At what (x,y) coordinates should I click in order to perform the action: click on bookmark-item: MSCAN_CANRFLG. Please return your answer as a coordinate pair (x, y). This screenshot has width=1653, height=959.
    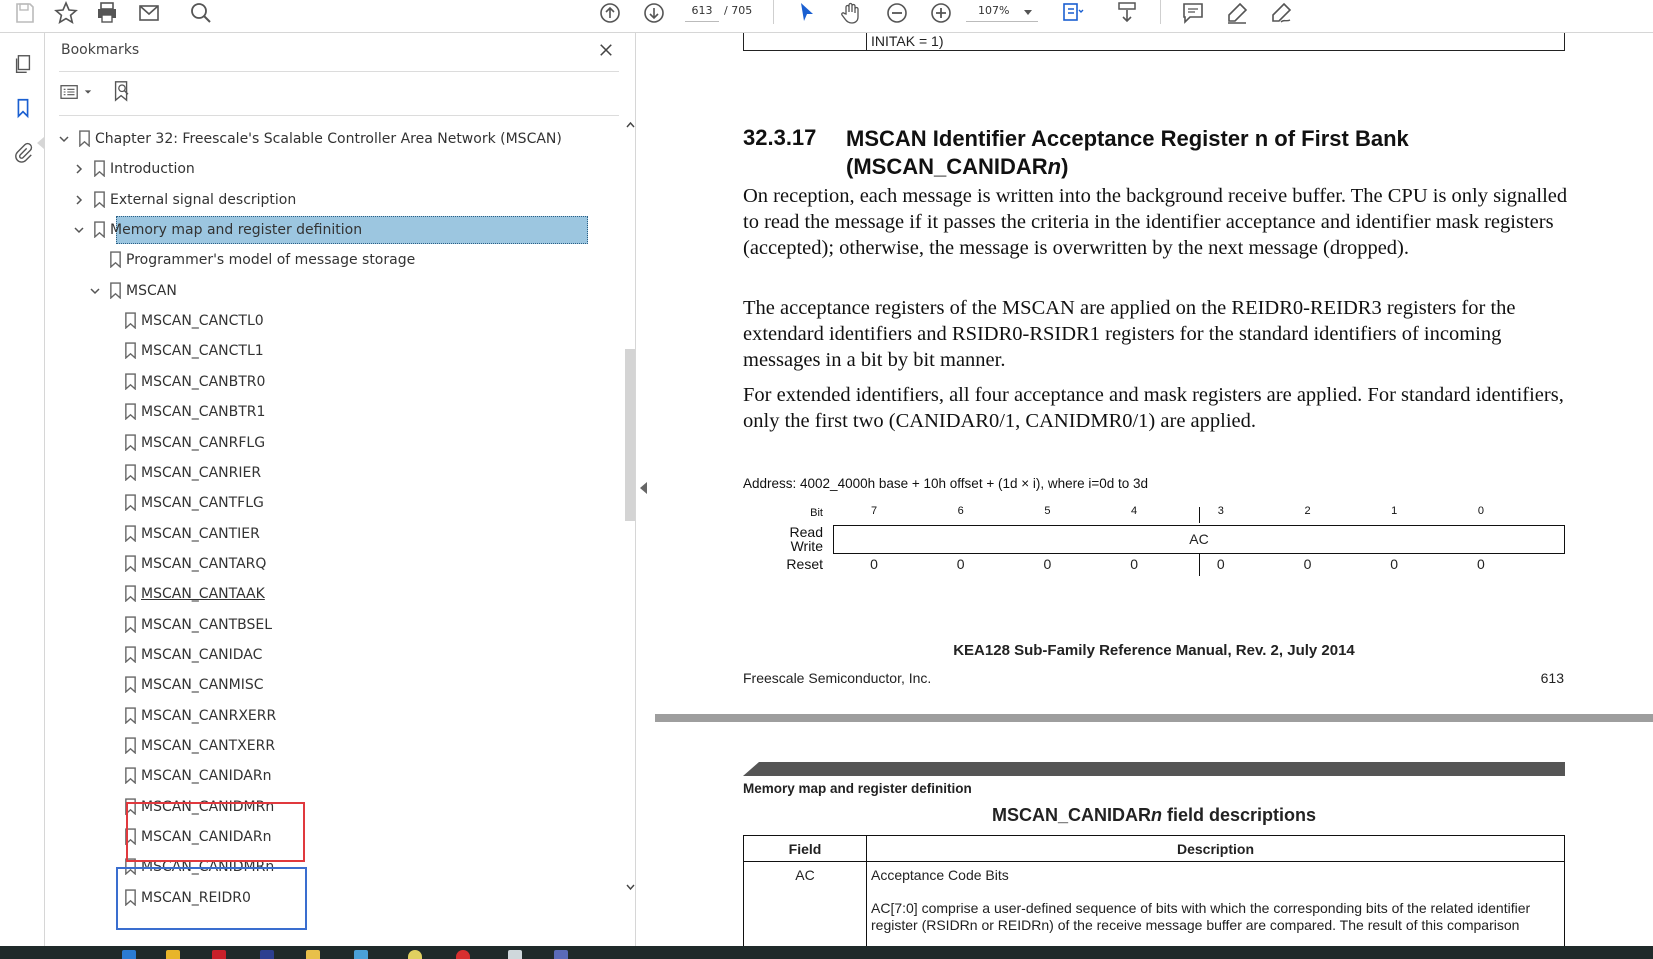
    Looking at the image, I should click on (331, 443).